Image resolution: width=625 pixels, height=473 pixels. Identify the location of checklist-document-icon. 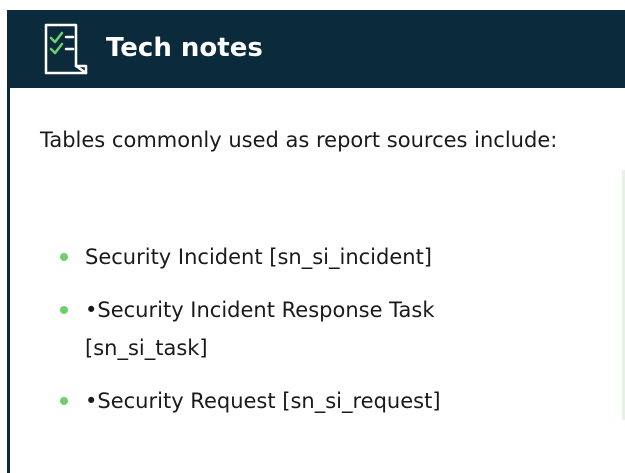
(66, 49).